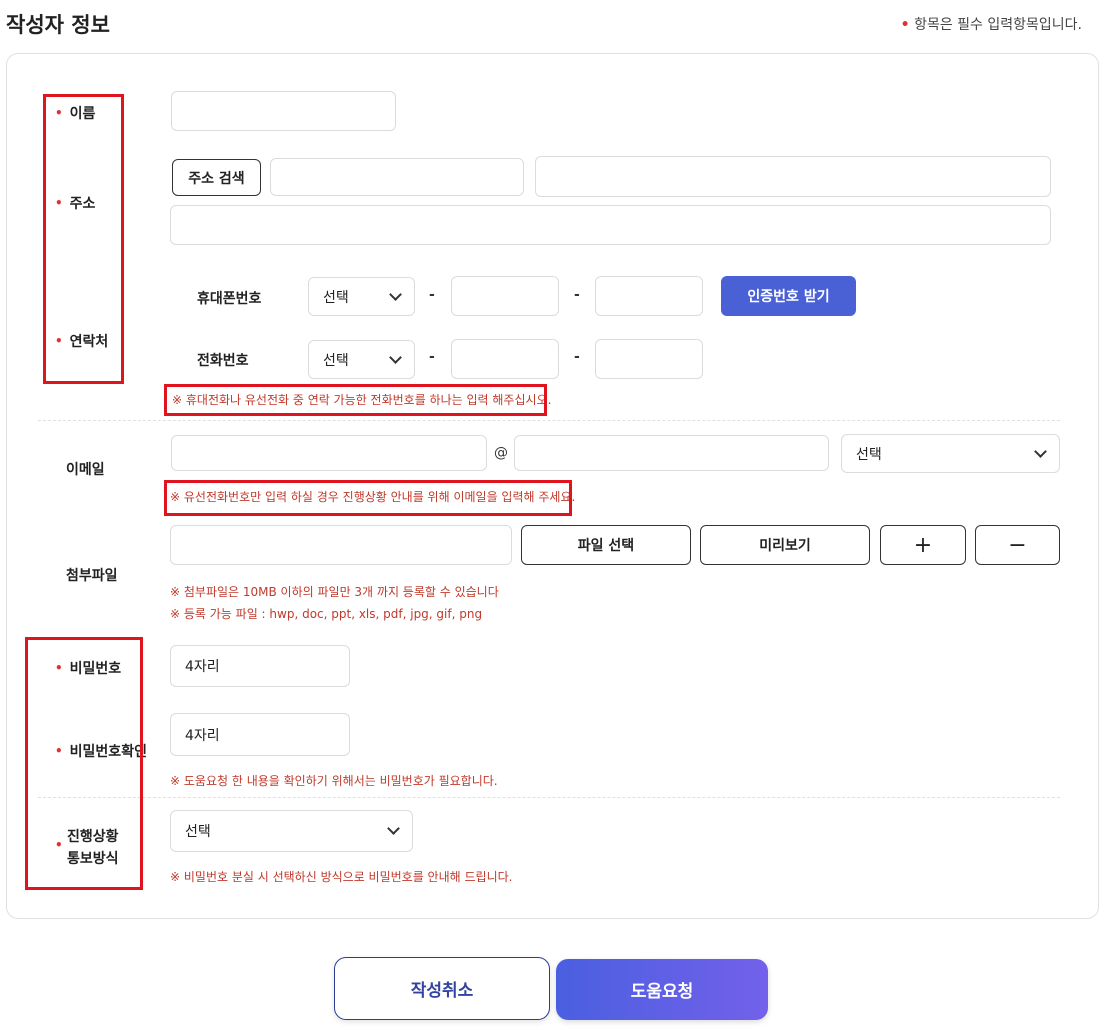  What do you see at coordinates (92, 576) in the screenshot?
I see `label-attachment: 첨부파일` at bounding box center [92, 576].